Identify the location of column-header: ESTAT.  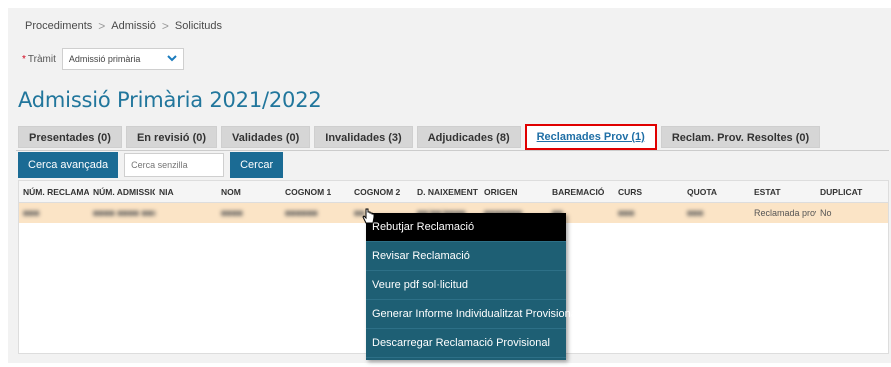
(783, 191).